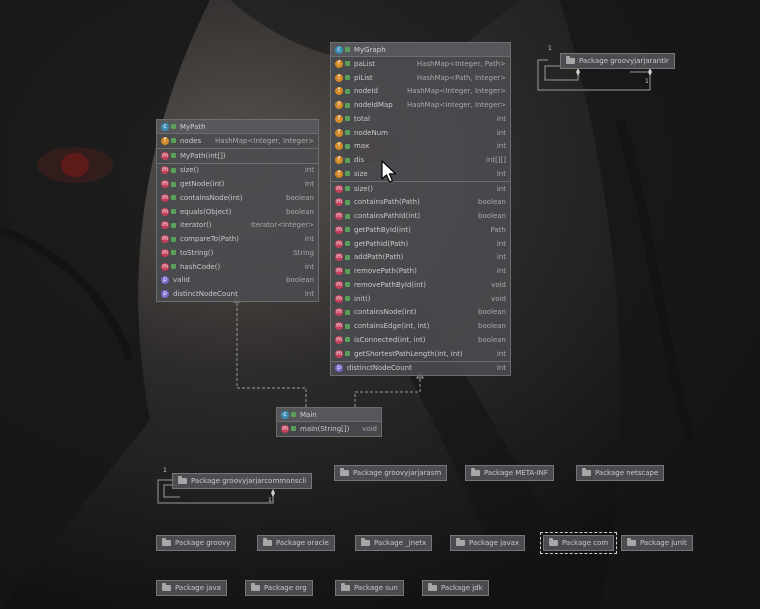 The image size is (760, 609). Describe the element at coordinates (364, 188) in the screenshot. I see `method-name: size()` at that location.